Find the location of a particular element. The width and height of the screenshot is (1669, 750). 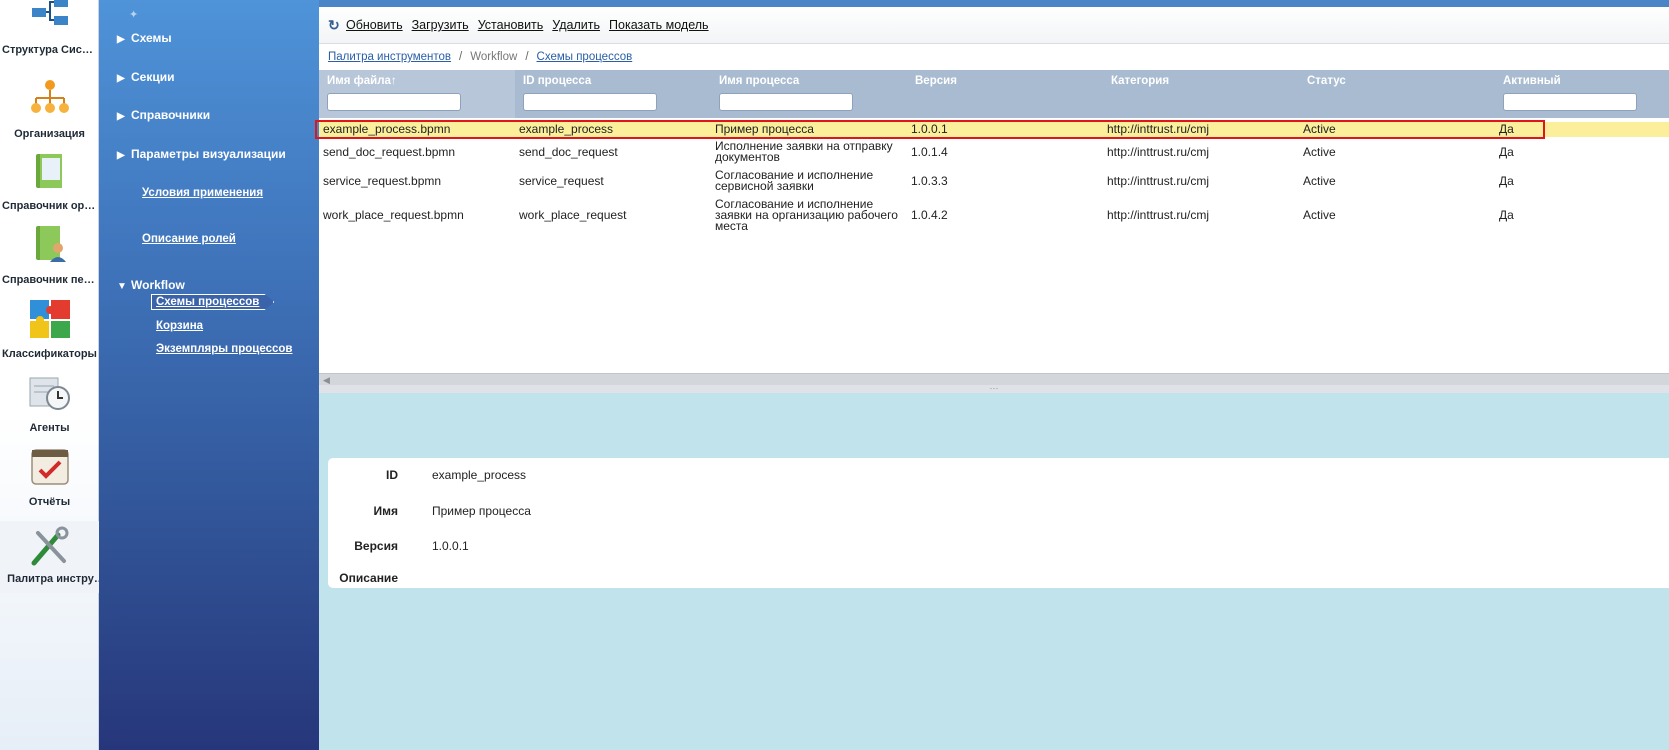

breadcrumb-current: Схемы процессов is located at coordinates (585, 57).